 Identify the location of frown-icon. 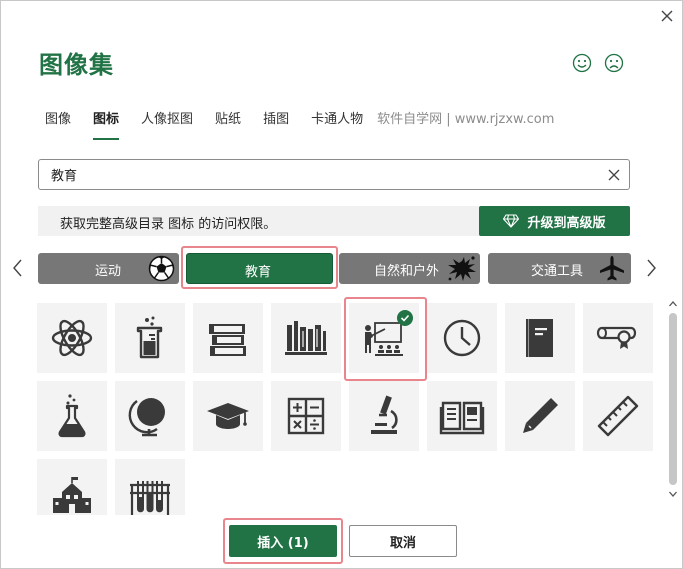
(614, 63).